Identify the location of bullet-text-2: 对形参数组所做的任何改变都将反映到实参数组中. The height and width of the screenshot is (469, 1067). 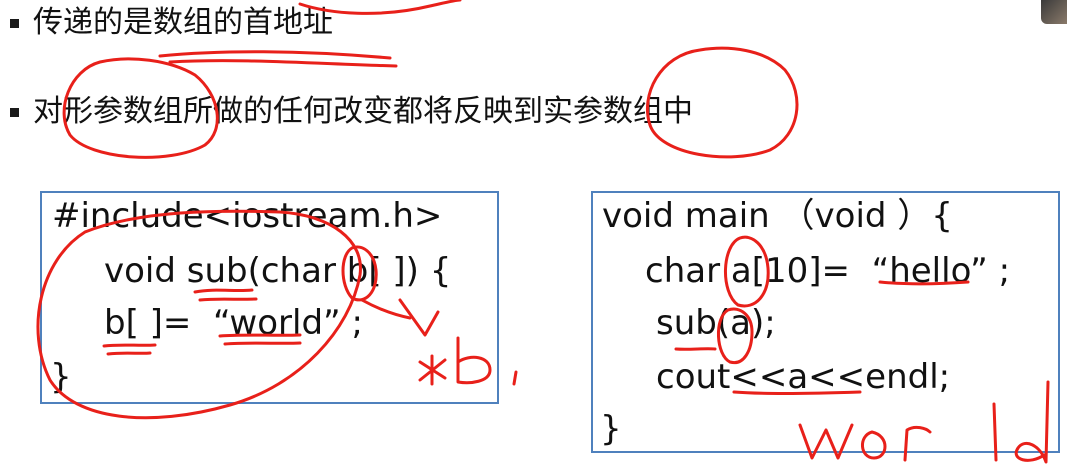
(363, 111).